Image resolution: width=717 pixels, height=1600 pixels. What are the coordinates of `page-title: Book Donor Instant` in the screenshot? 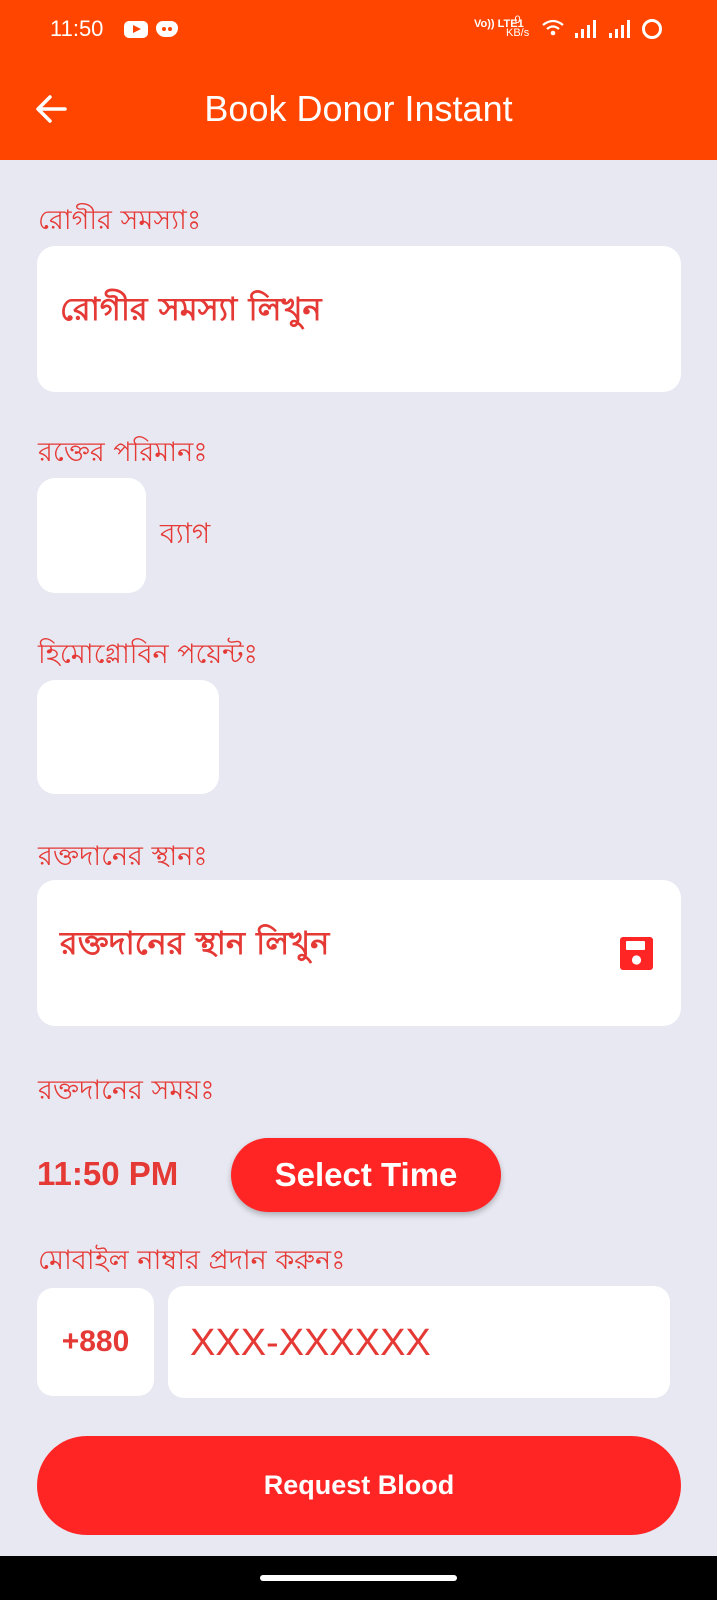 It's located at (358, 108).